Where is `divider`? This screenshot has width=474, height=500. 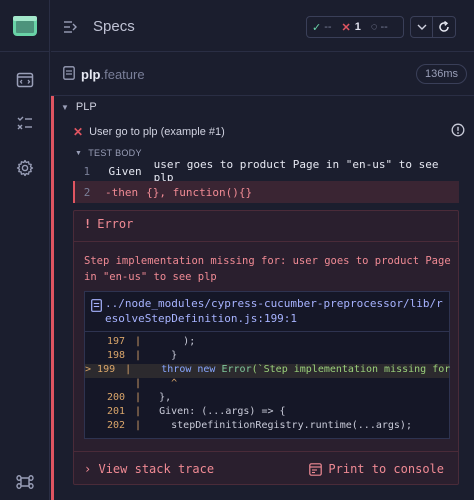 divider is located at coordinates (266, 241).